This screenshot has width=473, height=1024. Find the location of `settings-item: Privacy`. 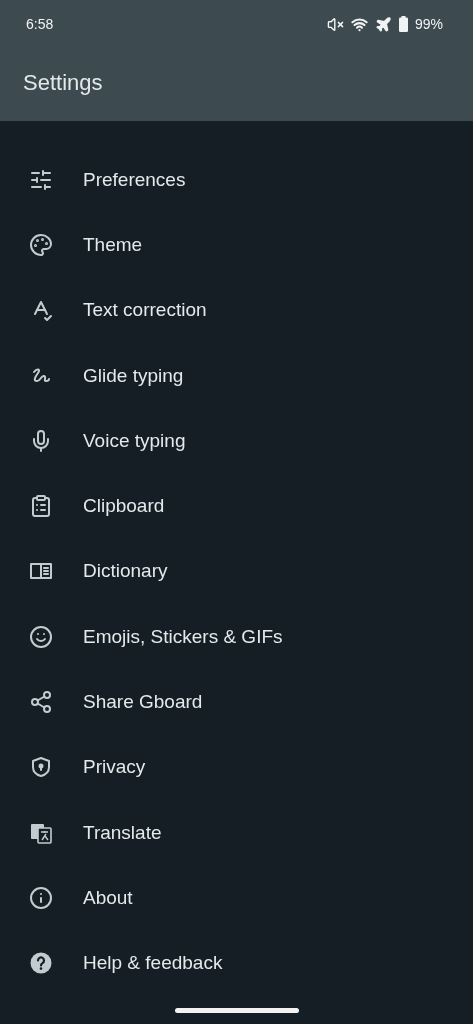

settings-item: Privacy is located at coordinates (236, 767).